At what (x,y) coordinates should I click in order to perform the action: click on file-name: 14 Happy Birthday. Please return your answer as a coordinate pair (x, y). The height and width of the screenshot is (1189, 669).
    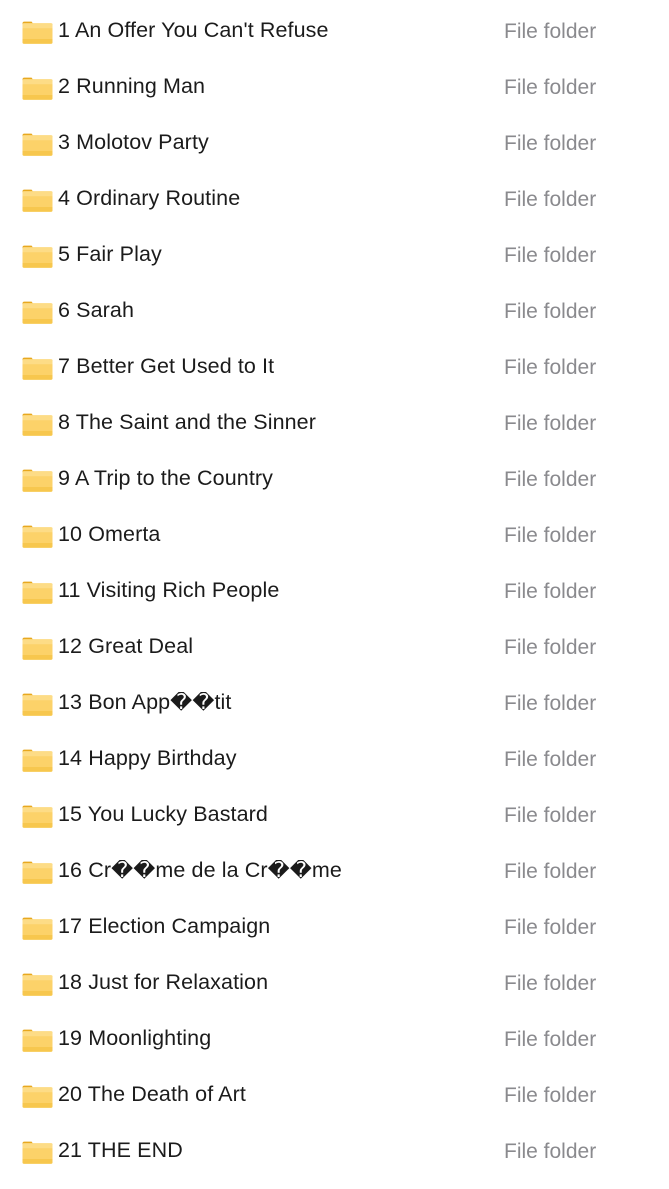
    Looking at the image, I should click on (147, 759).